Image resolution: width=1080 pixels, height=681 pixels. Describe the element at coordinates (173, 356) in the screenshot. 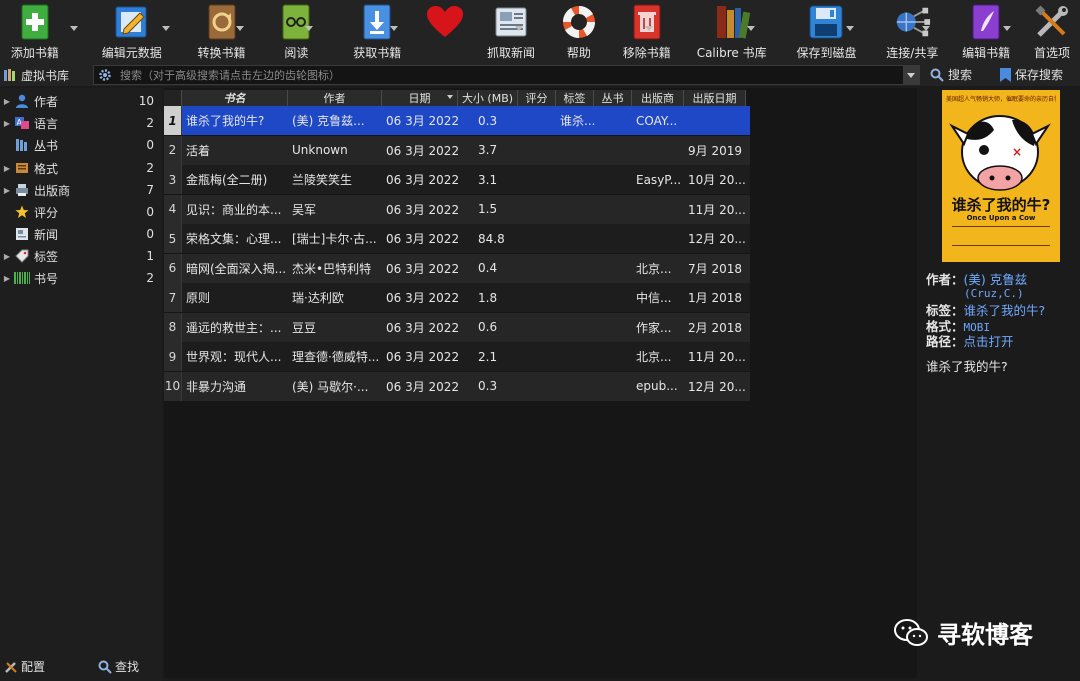

I see `row-number: 9` at that location.